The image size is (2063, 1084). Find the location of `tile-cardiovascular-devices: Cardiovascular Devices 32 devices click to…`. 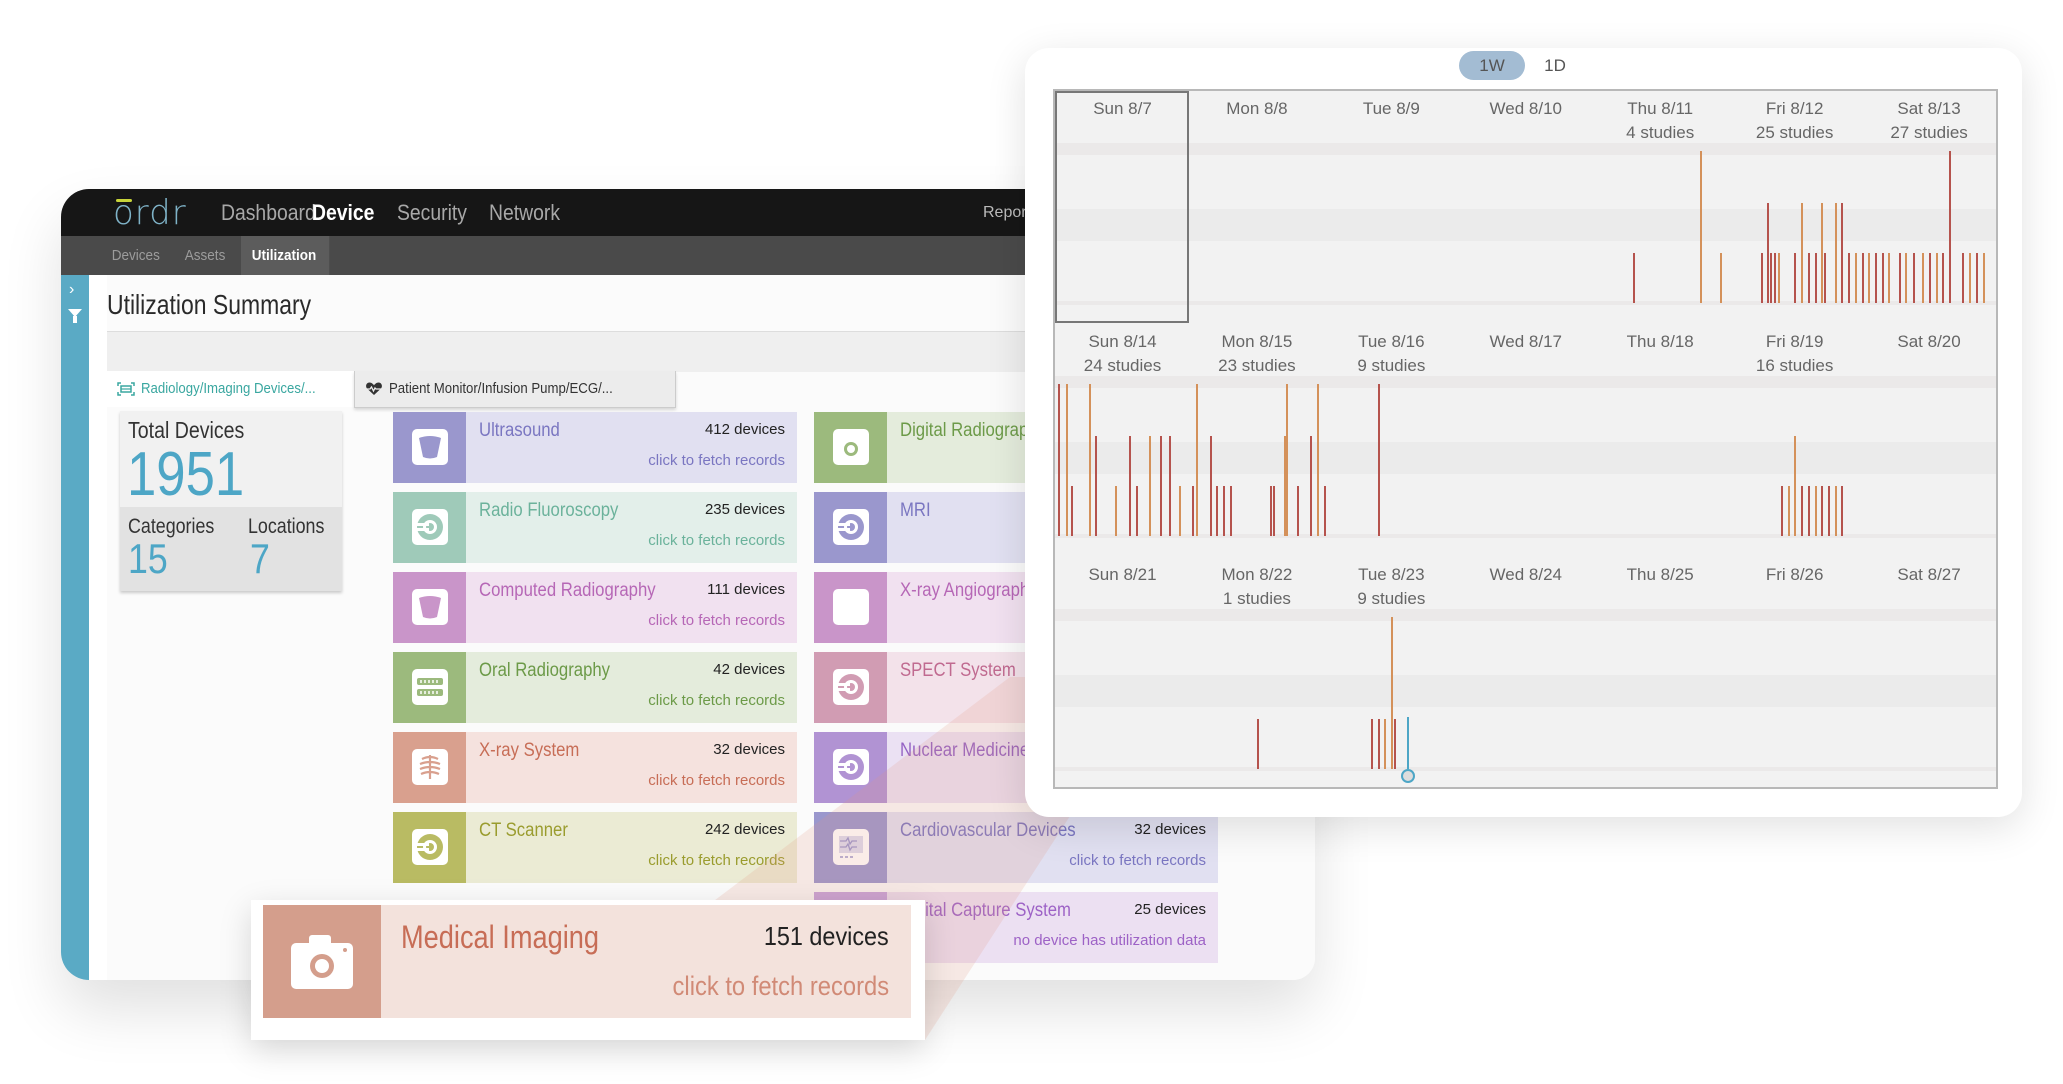

tile-cardiovascular-devices: Cardiovascular Devices 32 devices click to… is located at coordinates (1016, 847).